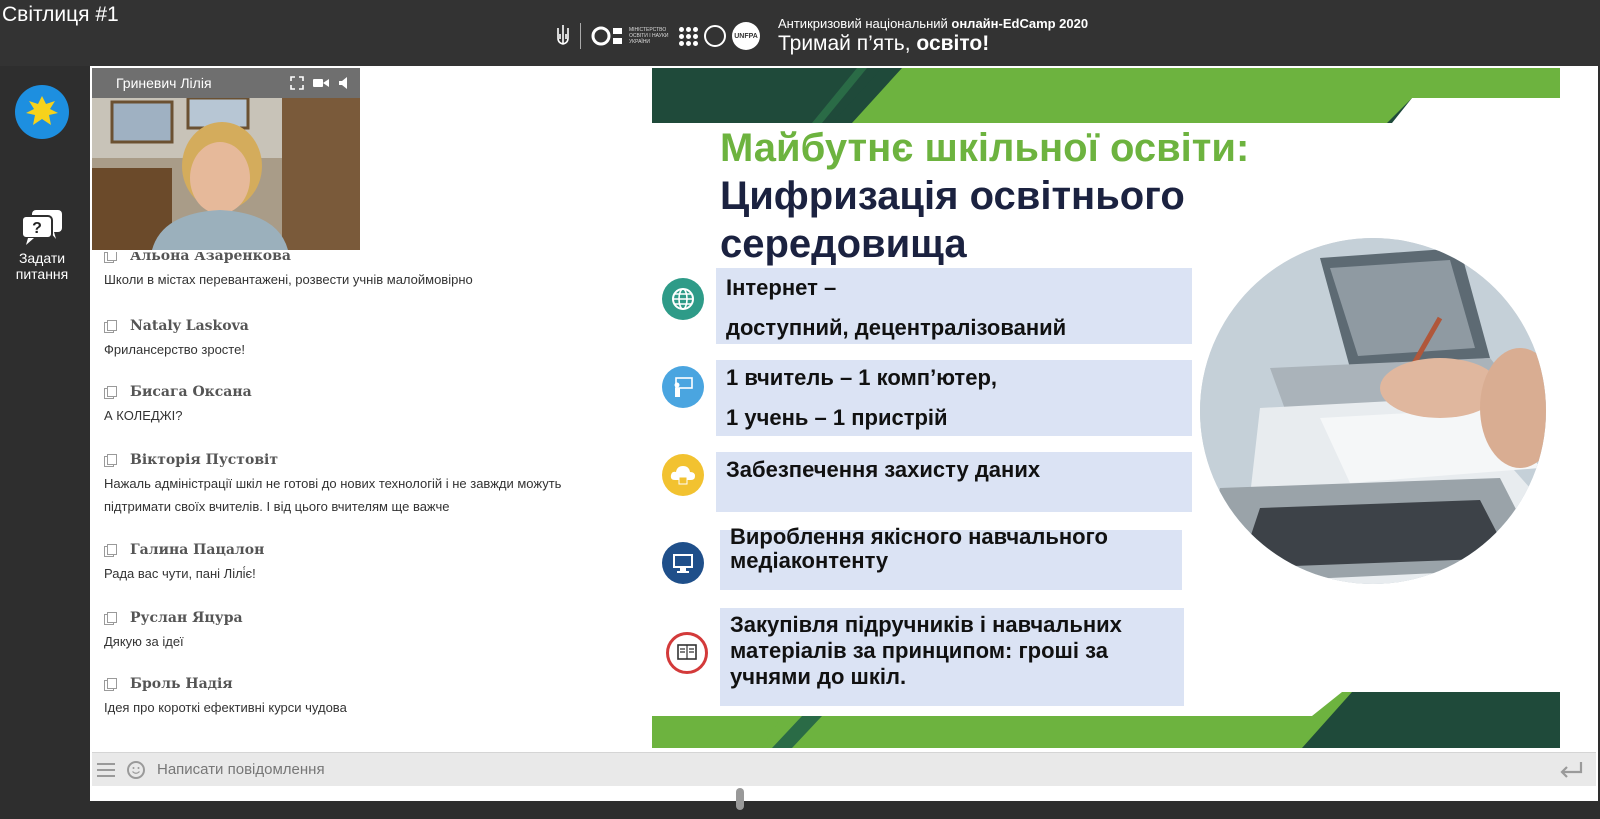  I want to click on bullet-media-content-line2: медіаконтенту, so click(809, 560).